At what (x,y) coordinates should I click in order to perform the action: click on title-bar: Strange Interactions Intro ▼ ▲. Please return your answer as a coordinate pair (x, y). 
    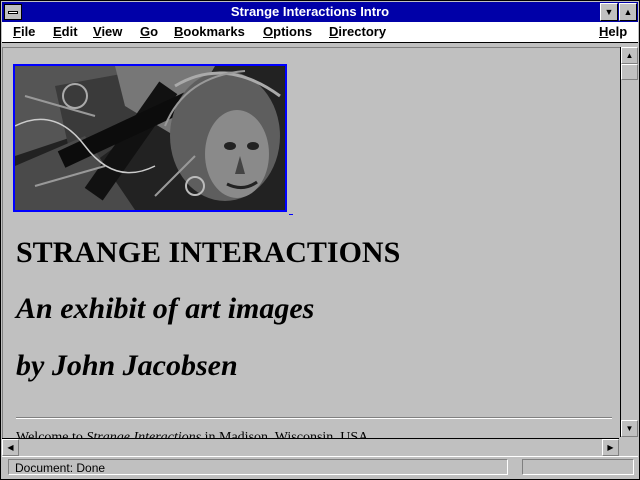
    Looking at the image, I should click on (320, 12).